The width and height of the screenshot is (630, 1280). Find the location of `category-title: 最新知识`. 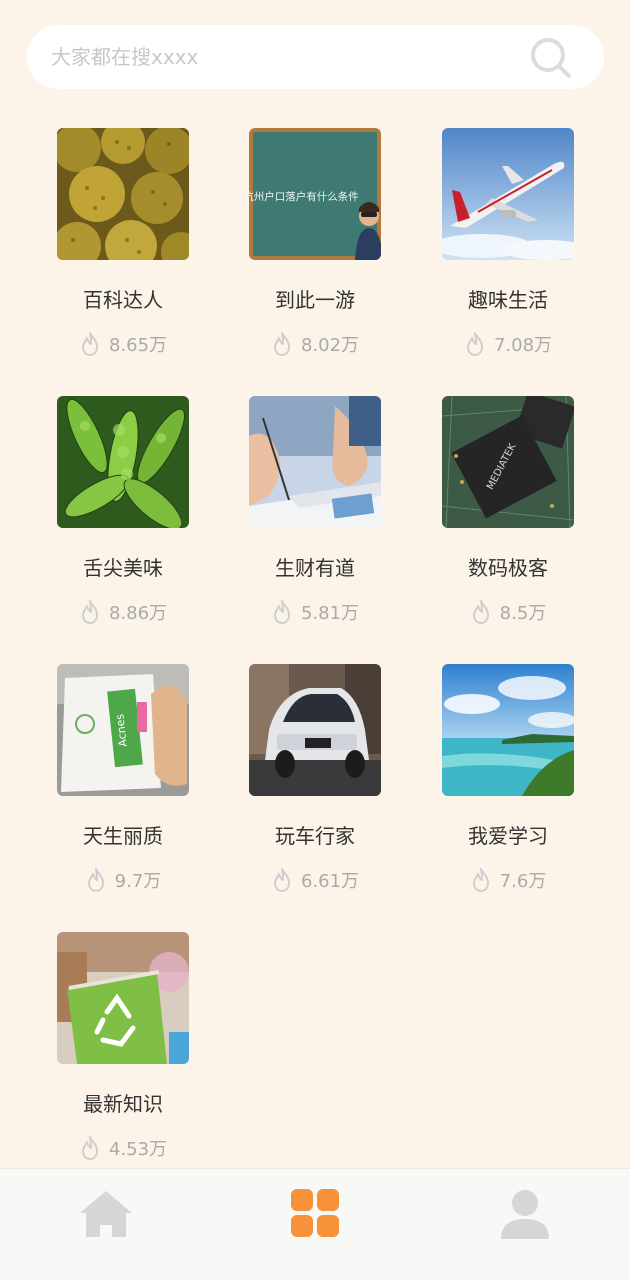

category-title: 最新知识 is located at coordinates (123, 1104).